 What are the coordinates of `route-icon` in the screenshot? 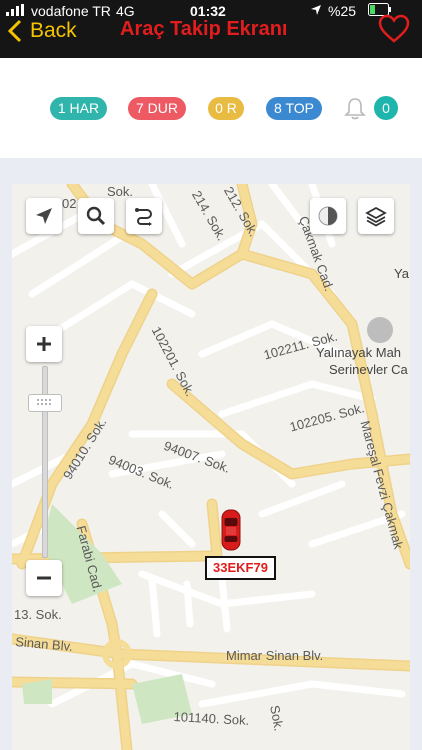 It's located at (143, 217).